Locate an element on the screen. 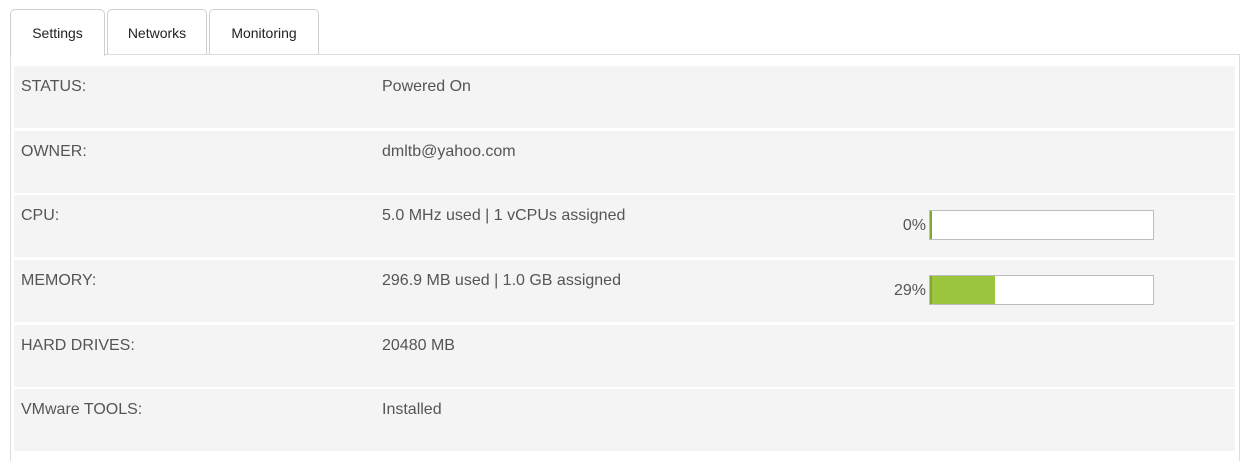 This screenshot has height=461, width=1247. hard-drives-row: HARD DRIVES: 20480 MB is located at coordinates (624, 356).